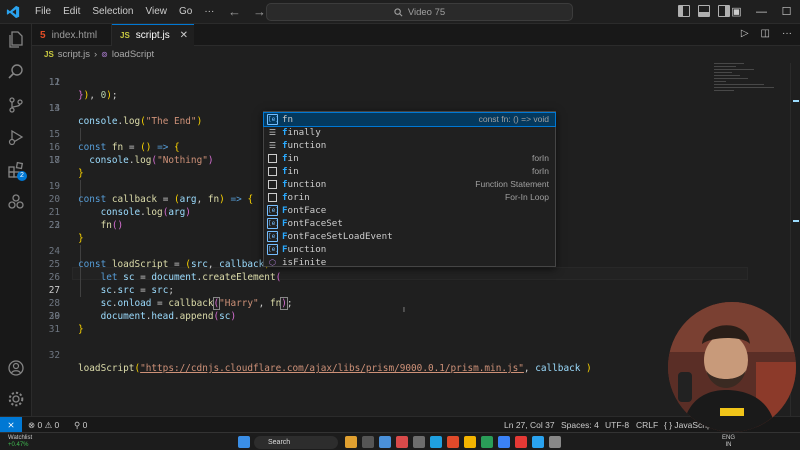 This screenshot has width=800, height=450. I want to click on minimap, so click(749, 88).